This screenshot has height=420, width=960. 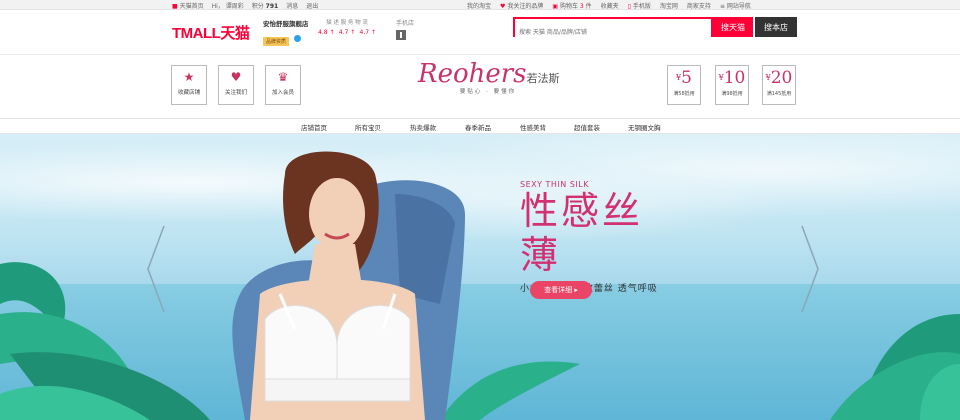 I want to click on coupon-amount: ¥10, so click(x=732, y=78).